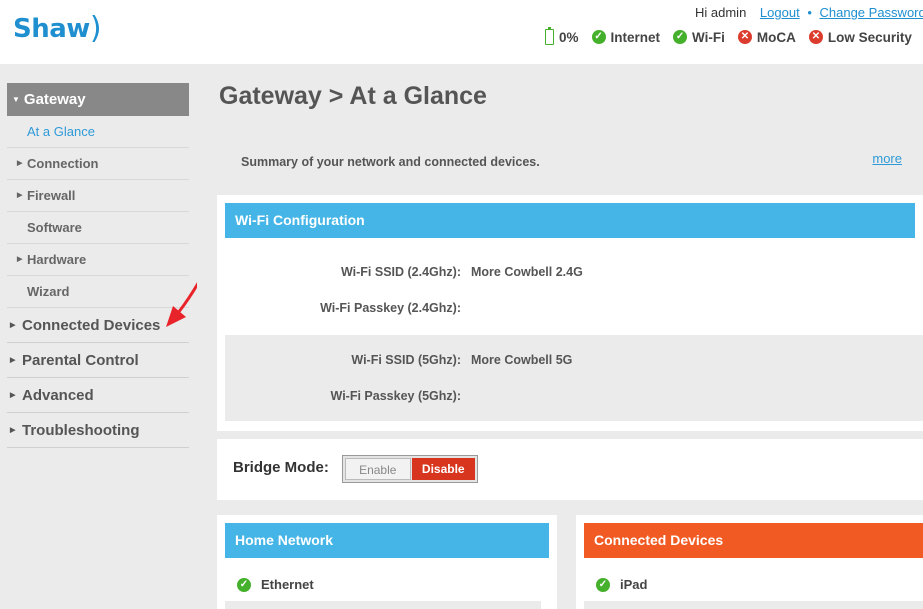 Image resolution: width=923 pixels, height=609 pixels. What do you see at coordinates (58, 395) in the screenshot?
I see `sidebar-item-label: Advanced` at bounding box center [58, 395].